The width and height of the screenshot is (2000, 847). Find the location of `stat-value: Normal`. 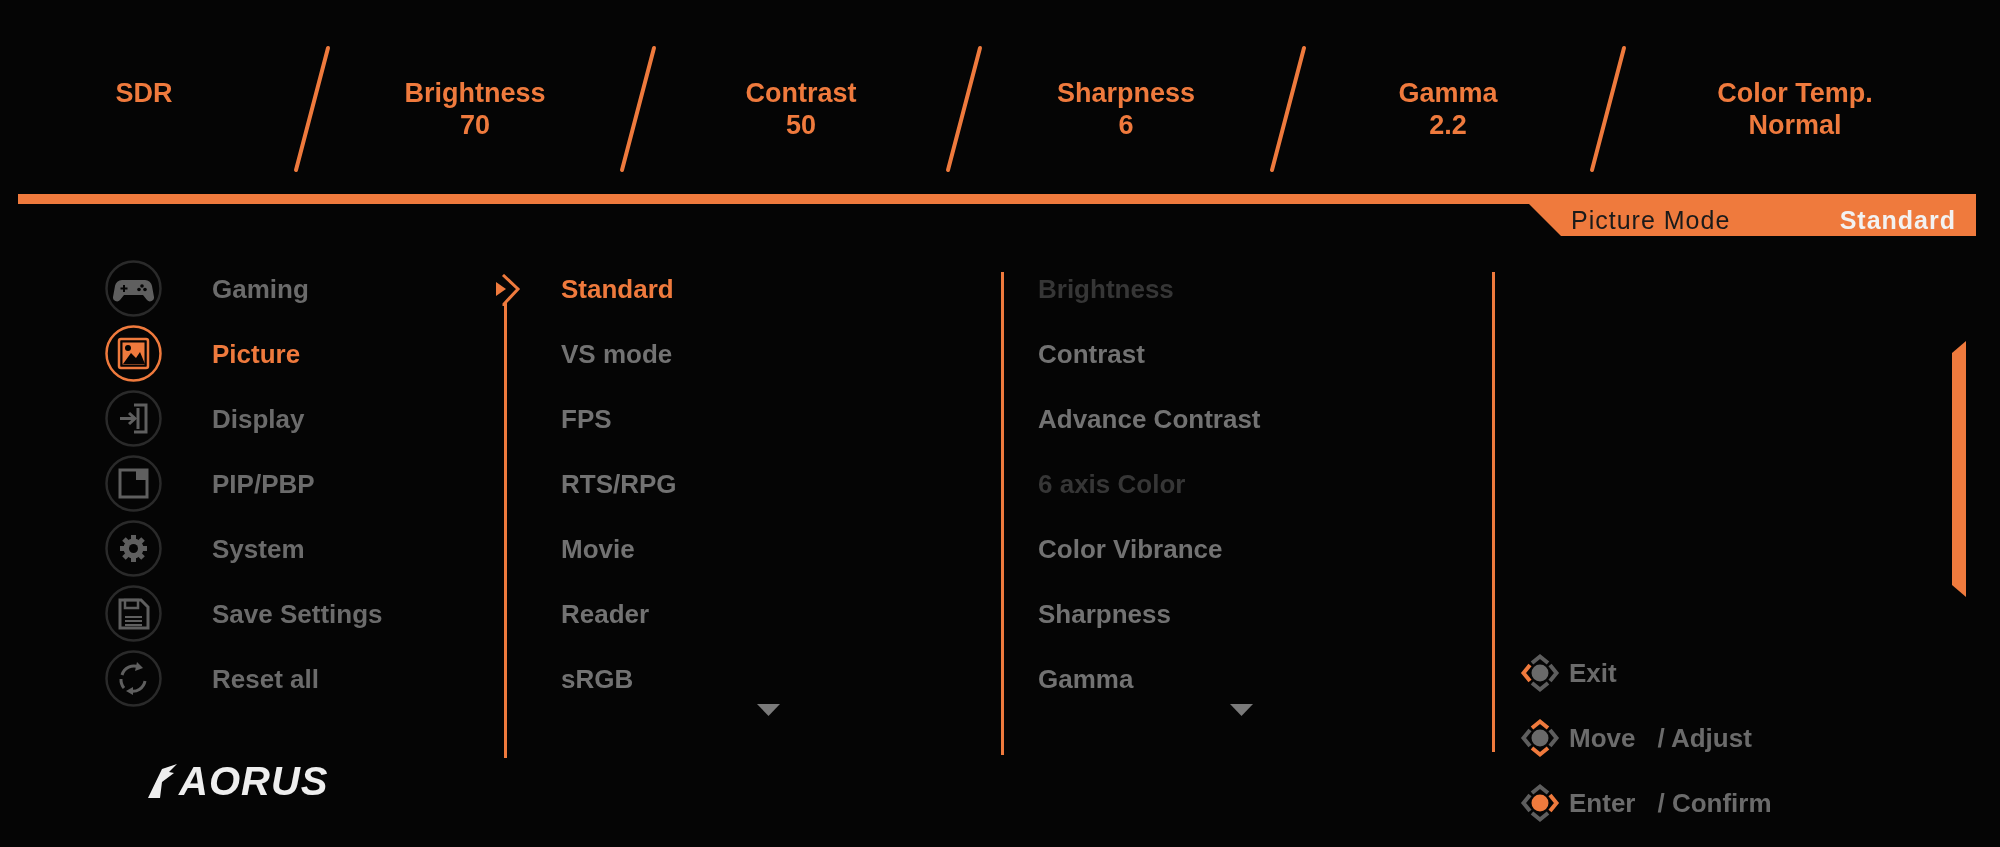

stat-value: Normal is located at coordinates (1795, 125).